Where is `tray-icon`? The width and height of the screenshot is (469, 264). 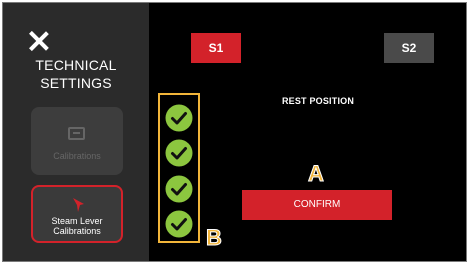
tray-icon is located at coordinates (76, 133).